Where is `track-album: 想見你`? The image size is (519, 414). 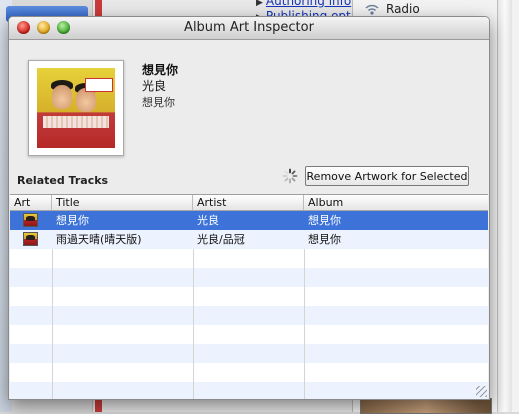
track-album: 想見你 is located at coordinates (158, 102).